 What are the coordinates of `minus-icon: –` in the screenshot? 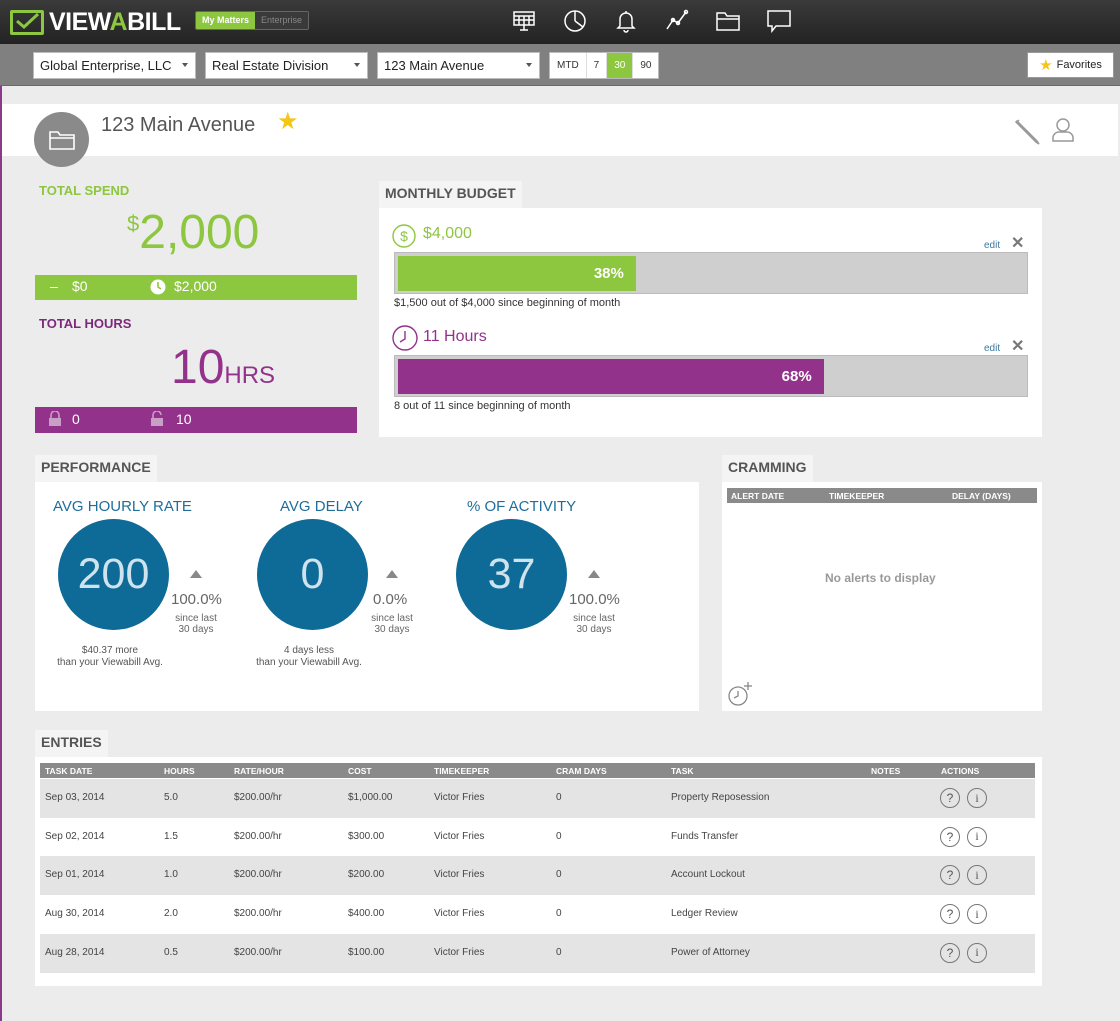 It's located at (54, 286).